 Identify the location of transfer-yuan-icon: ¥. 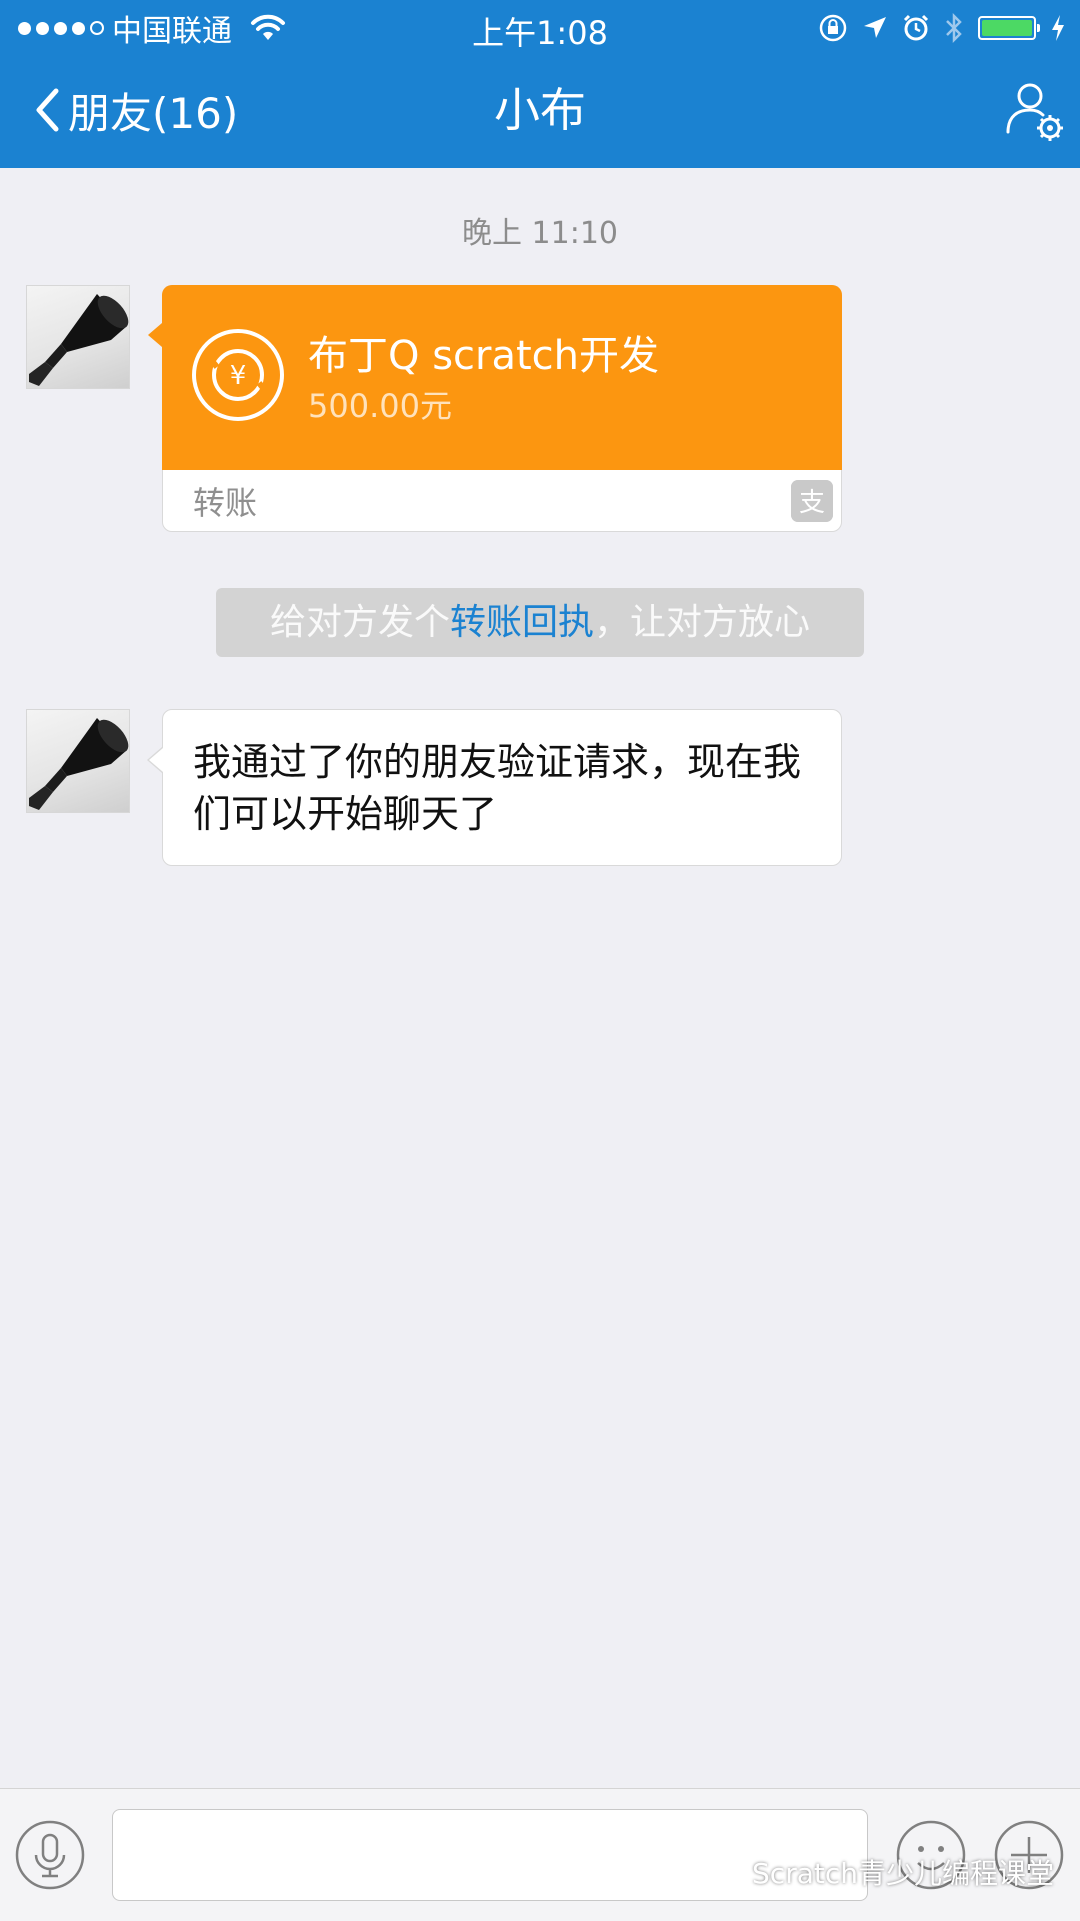
(238, 375).